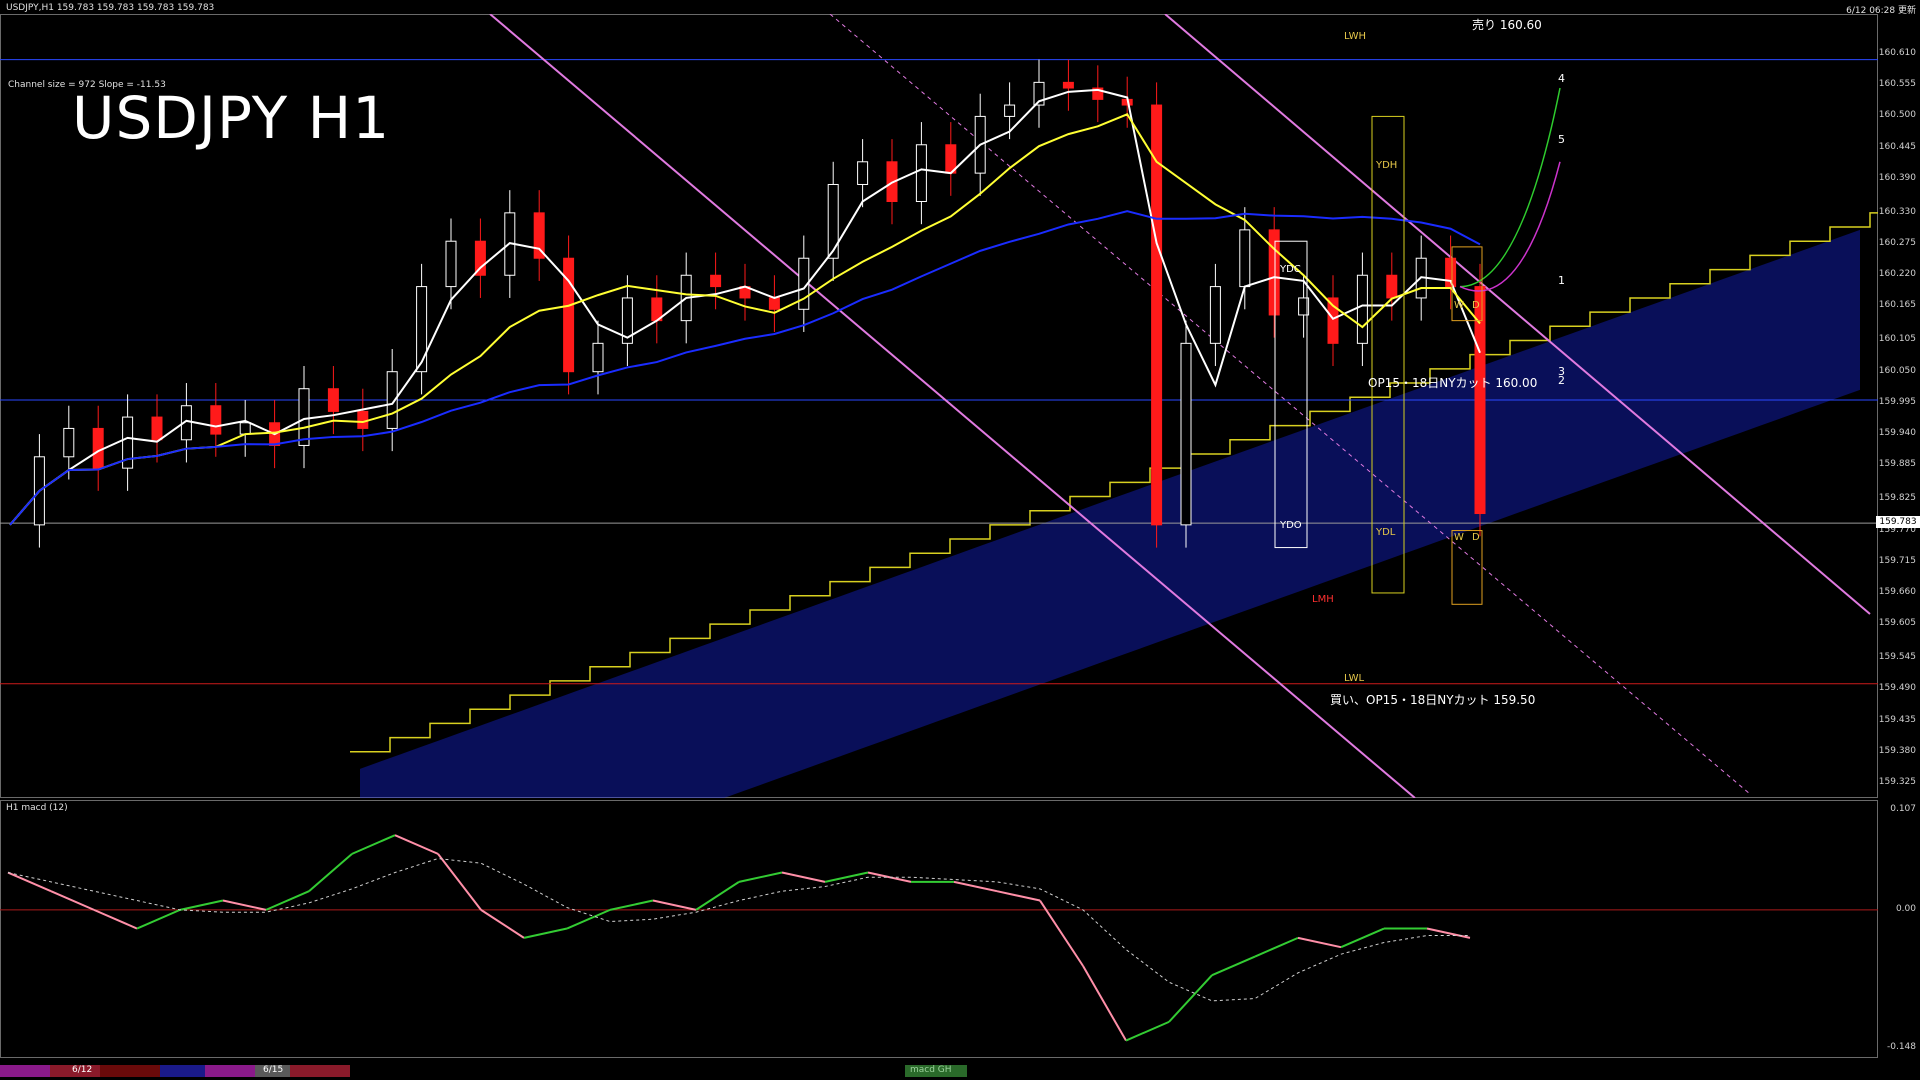 The height and width of the screenshot is (1080, 1920). Describe the element at coordinates (1897, 146) in the screenshot. I see `price-tick: 160.445` at that location.